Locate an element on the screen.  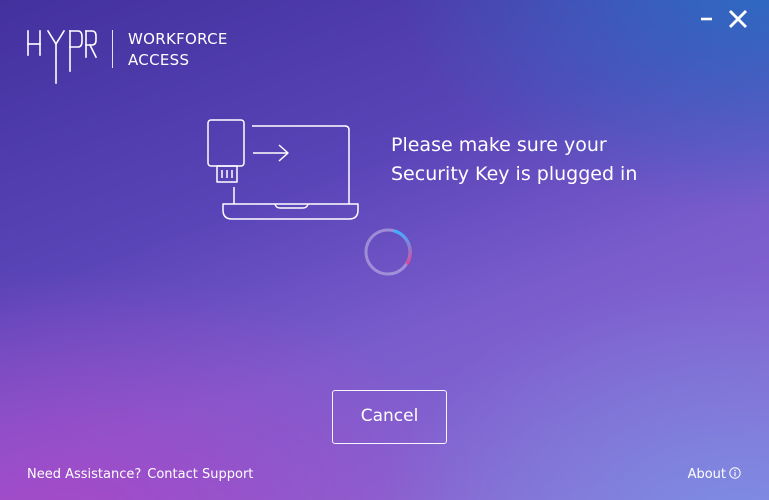
contact-support-link: Contact Support is located at coordinates (200, 474).